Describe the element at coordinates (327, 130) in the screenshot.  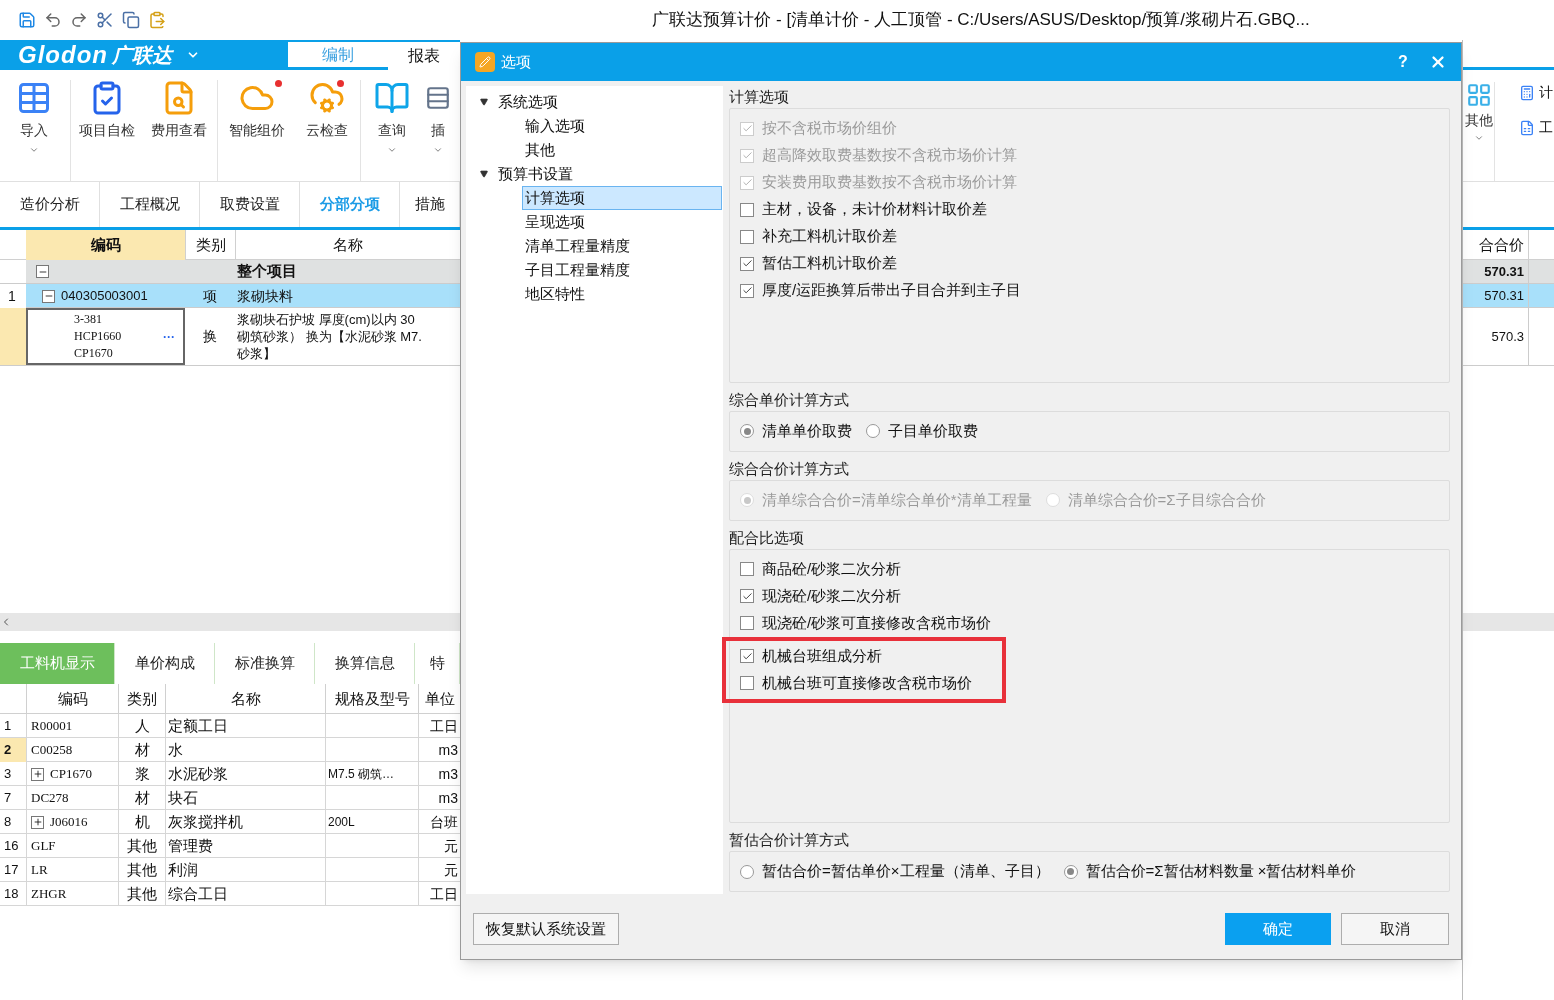
I see `ribbon-button: 云检查` at that location.